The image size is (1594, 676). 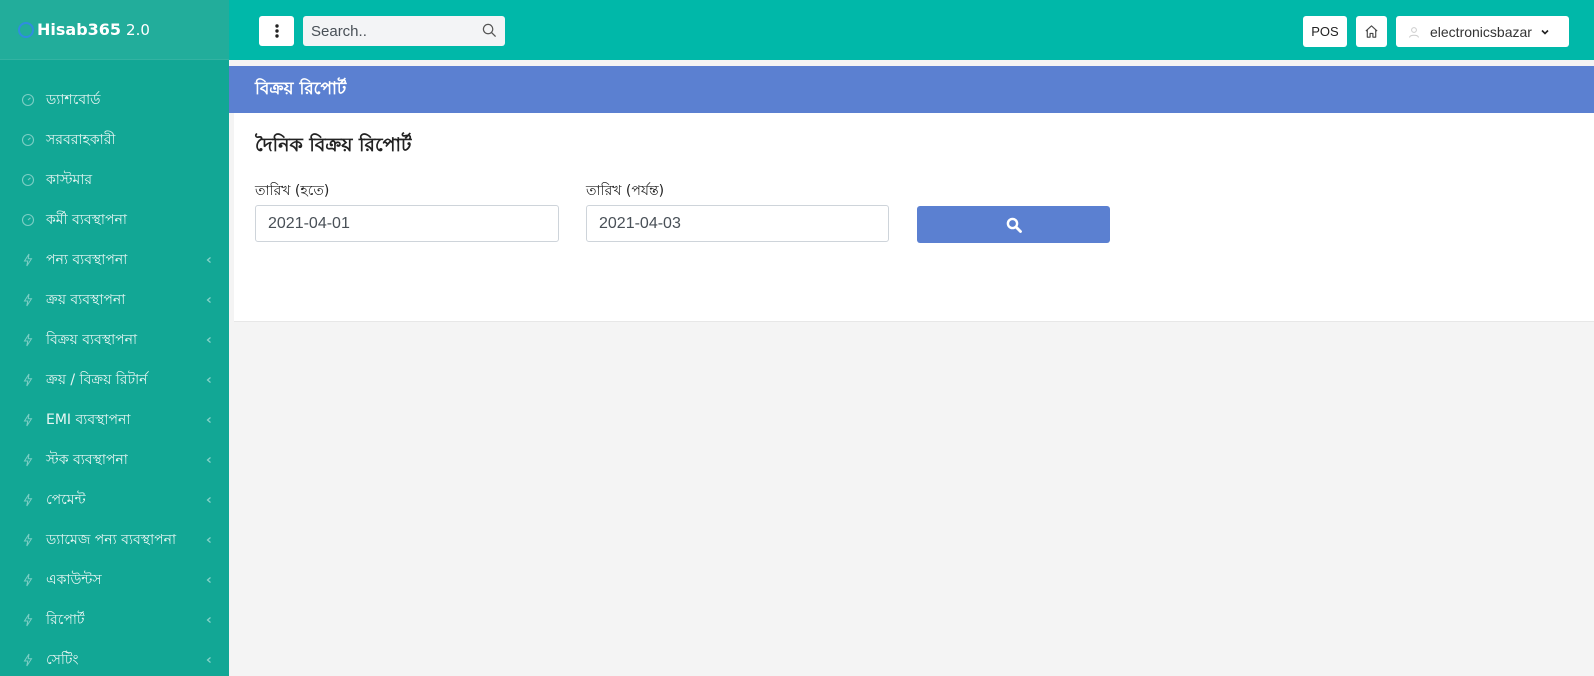 What do you see at coordinates (1325, 31) in the screenshot?
I see `pos-button: POS` at bounding box center [1325, 31].